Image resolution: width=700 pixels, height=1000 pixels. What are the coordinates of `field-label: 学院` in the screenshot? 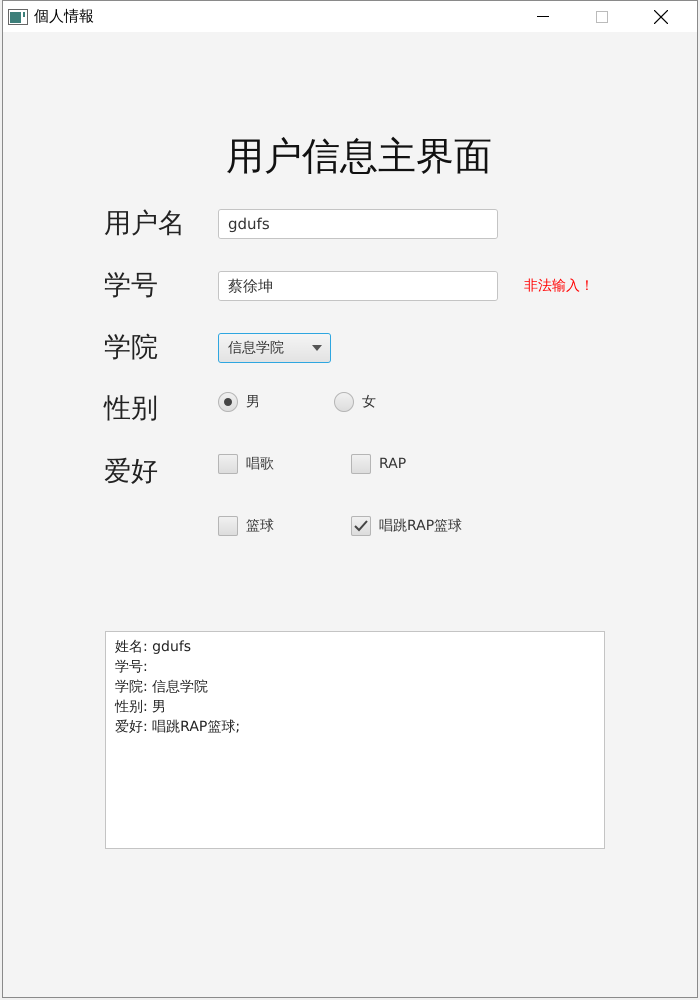 It's located at (131, 348).